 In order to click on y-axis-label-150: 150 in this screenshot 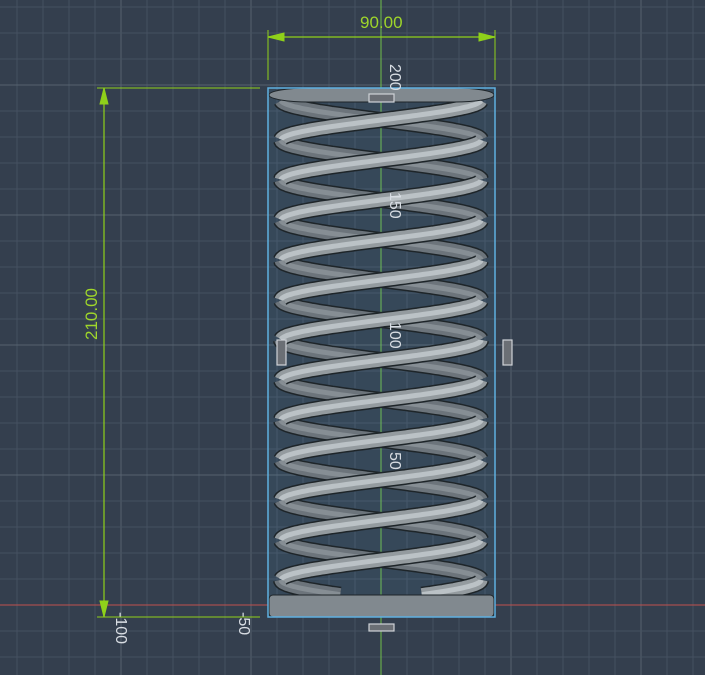, I will do `click(394, 205)`.